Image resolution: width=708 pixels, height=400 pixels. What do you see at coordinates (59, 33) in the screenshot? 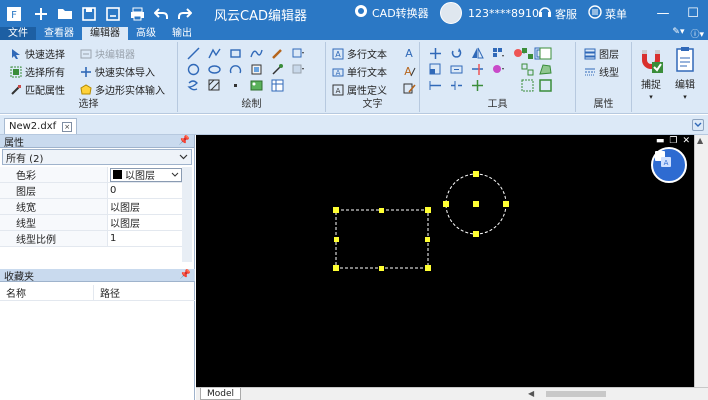
I see `tab-viewer: 查看器` at bounding box center [59, 33].